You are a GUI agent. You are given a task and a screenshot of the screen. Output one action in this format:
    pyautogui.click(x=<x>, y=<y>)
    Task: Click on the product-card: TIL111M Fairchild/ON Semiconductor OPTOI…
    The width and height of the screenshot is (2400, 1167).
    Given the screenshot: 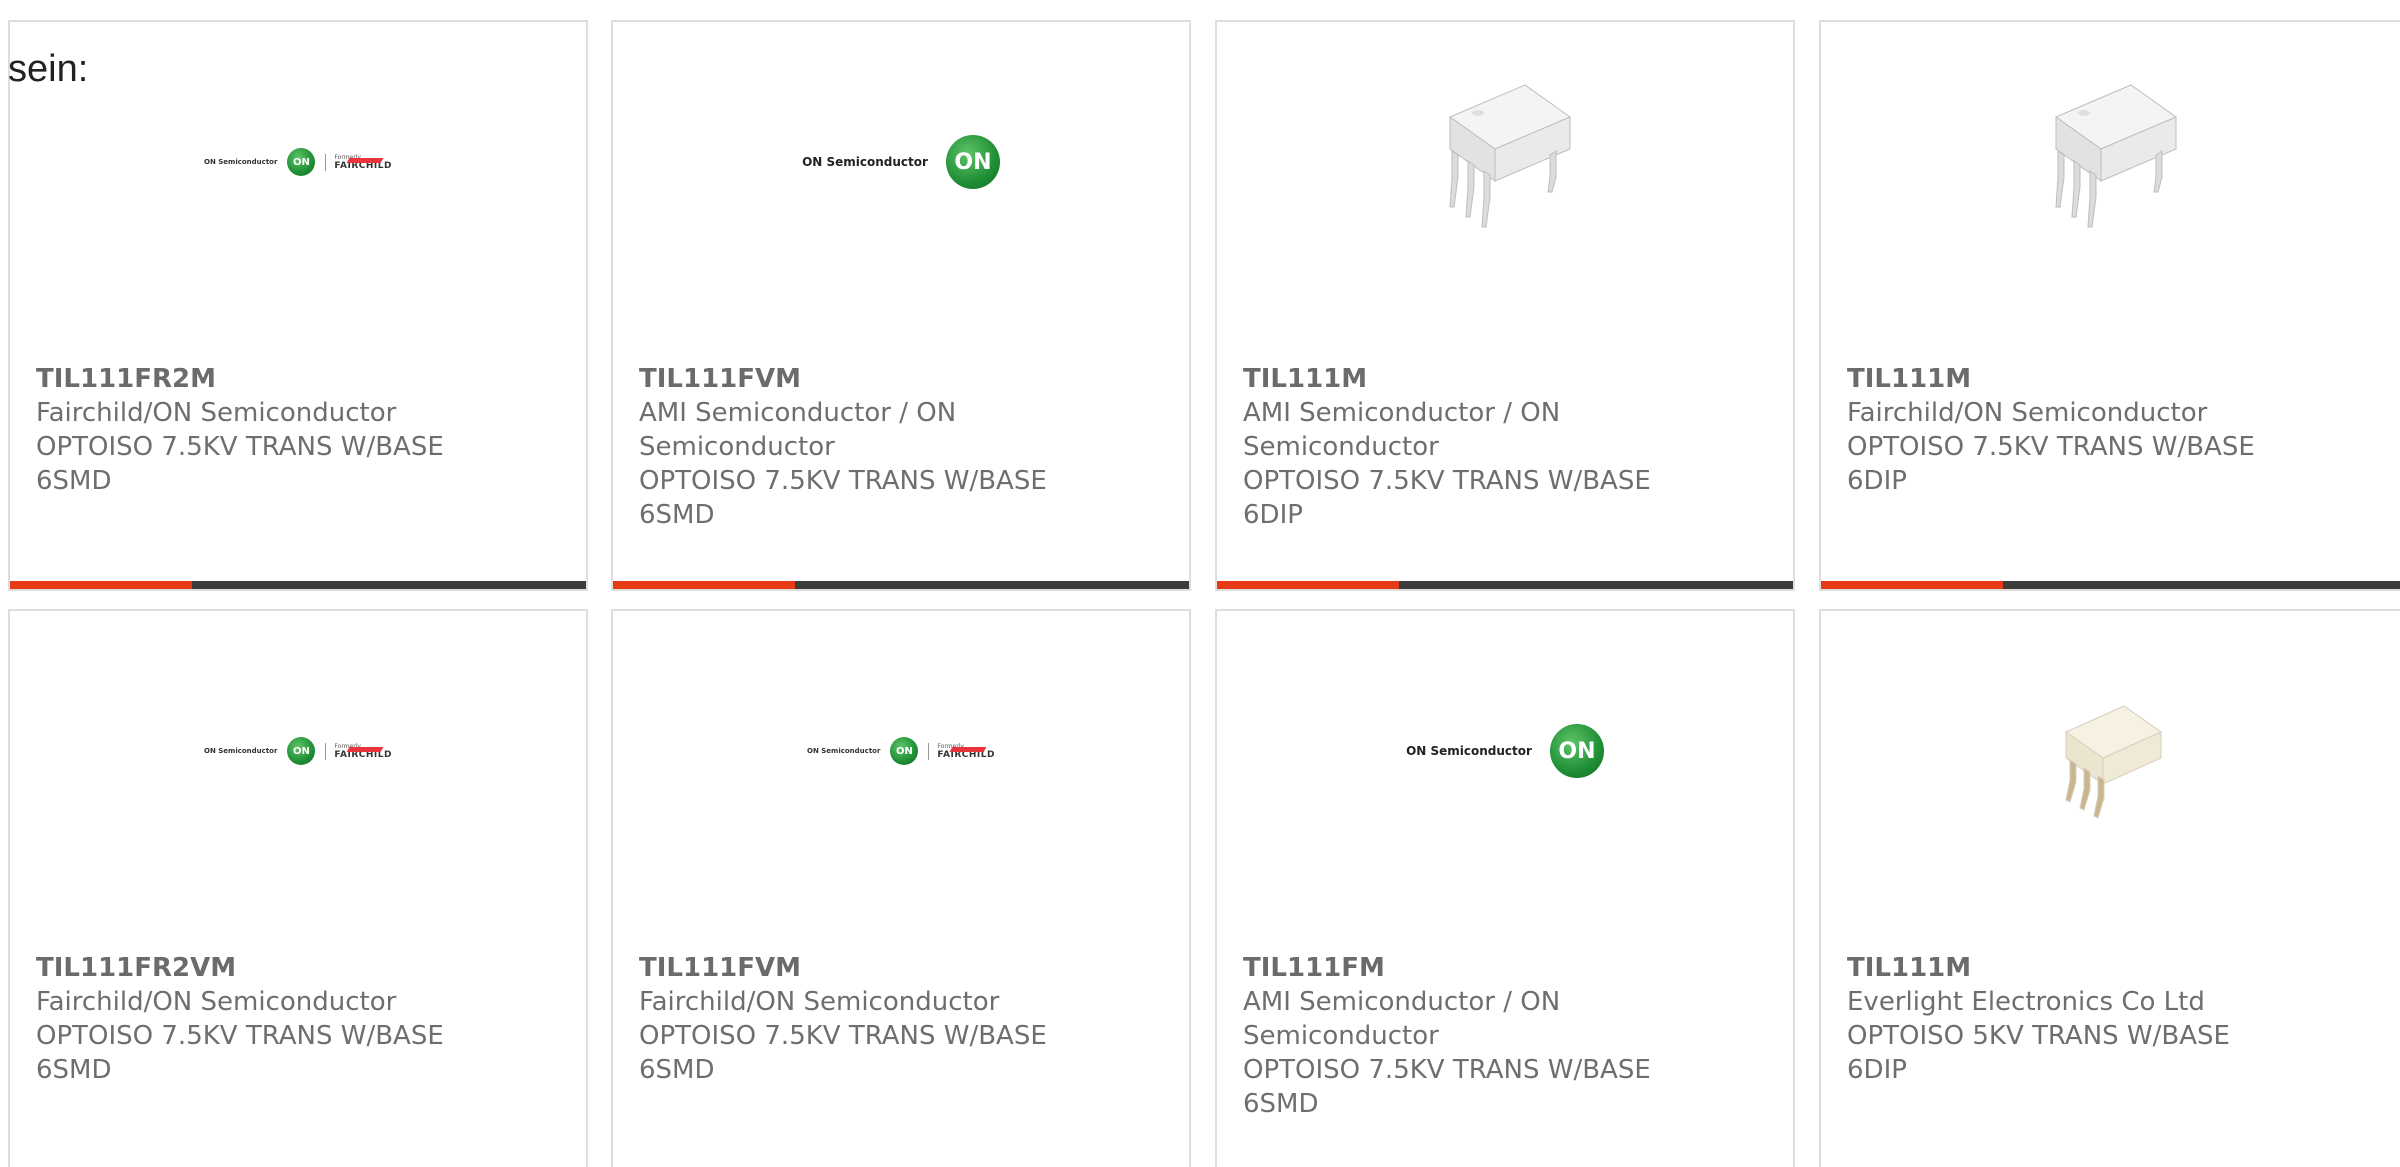 What is the action you would take?
    pyautogui.click(x=2109, y=305)
    